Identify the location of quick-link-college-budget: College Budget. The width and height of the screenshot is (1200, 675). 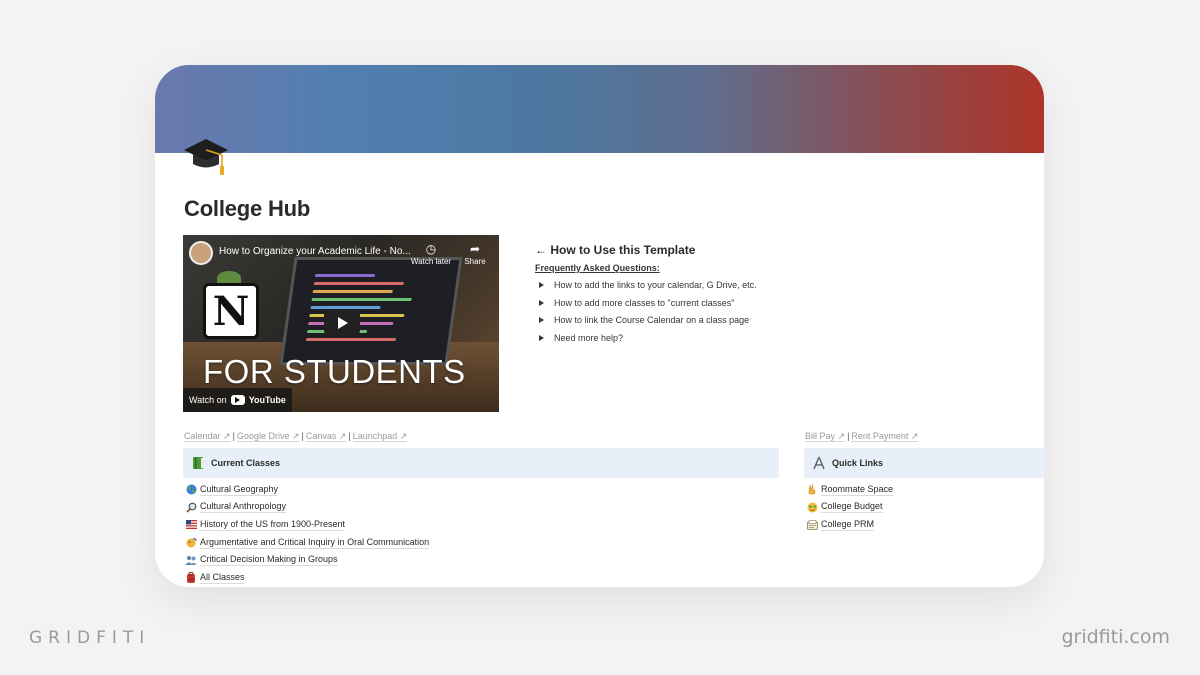
(849, 508).